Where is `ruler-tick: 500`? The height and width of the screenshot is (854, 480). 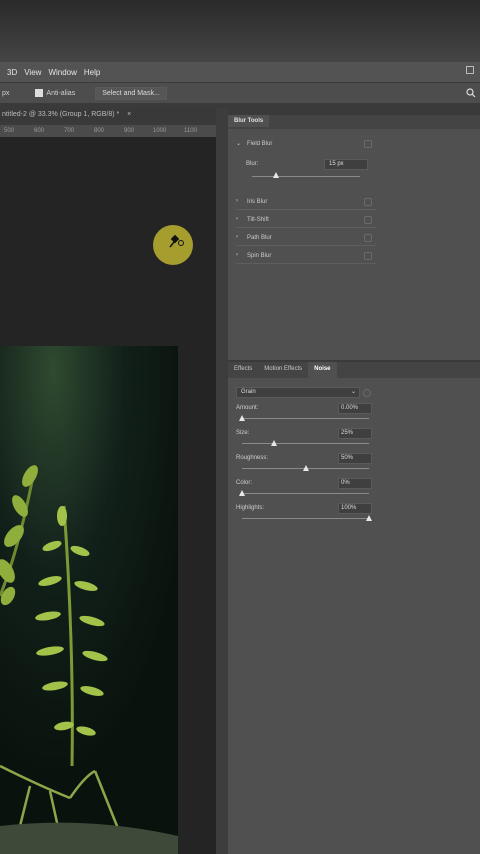 ruler-tick: 500 is located at coordinates (9, 131).